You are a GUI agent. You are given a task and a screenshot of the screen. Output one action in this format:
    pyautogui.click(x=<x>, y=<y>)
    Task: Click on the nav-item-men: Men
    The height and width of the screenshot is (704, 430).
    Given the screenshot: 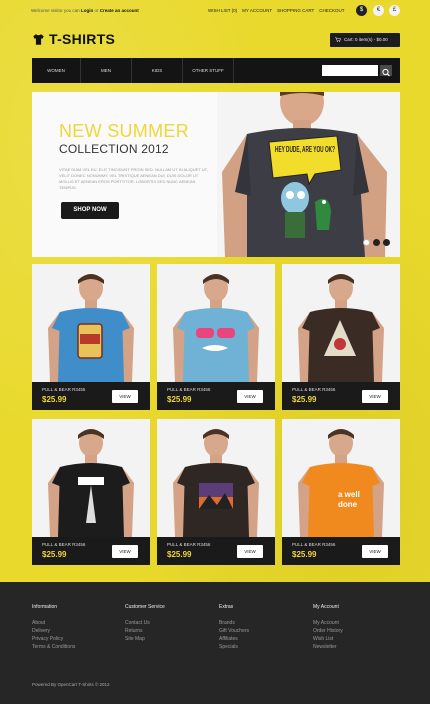 What is the action you would take?
    pyautogui.click(x=106, y=70)
    